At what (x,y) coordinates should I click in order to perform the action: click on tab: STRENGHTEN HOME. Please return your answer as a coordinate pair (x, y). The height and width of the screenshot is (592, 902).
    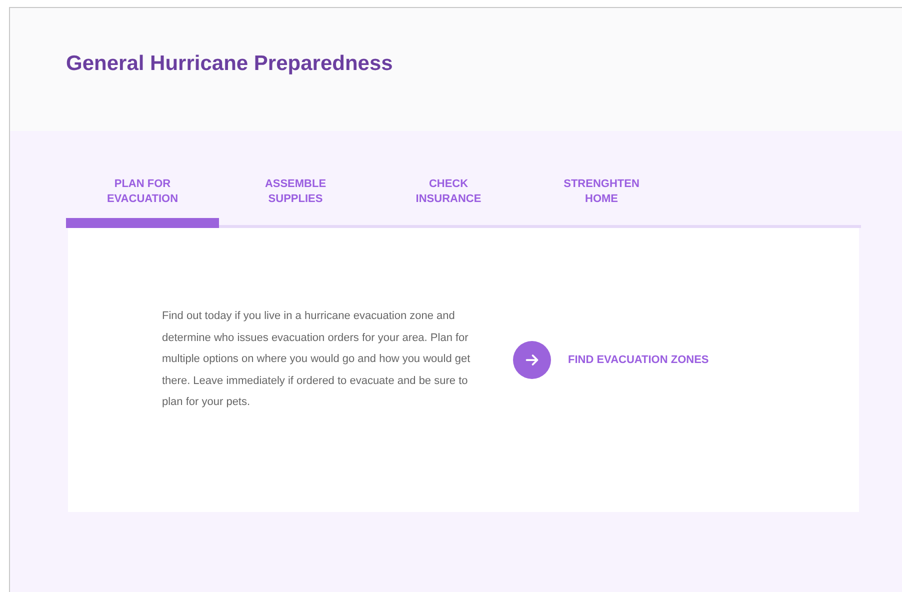
    Looking at the image, I should click on (601, 199).